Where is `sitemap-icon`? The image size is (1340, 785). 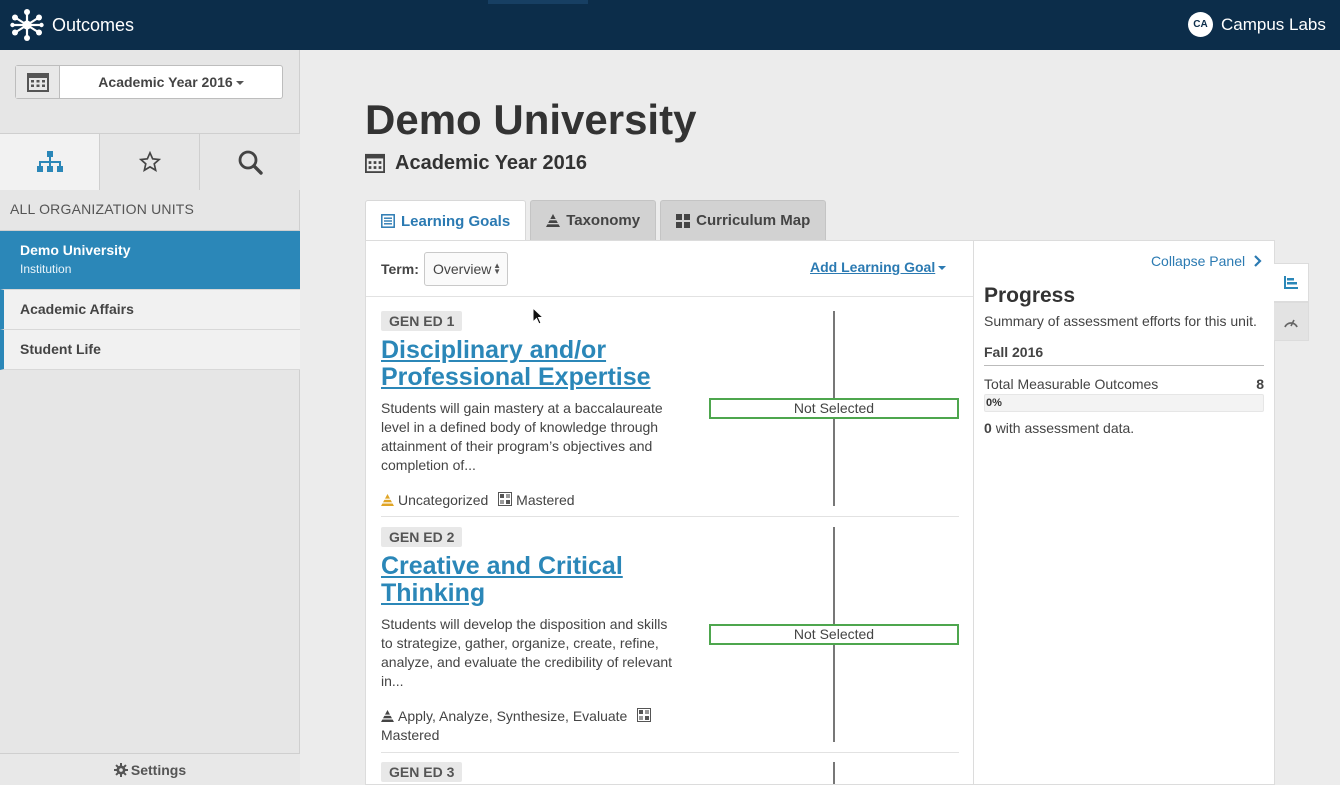 sitemap-icon is located at coordinates (49, 161).